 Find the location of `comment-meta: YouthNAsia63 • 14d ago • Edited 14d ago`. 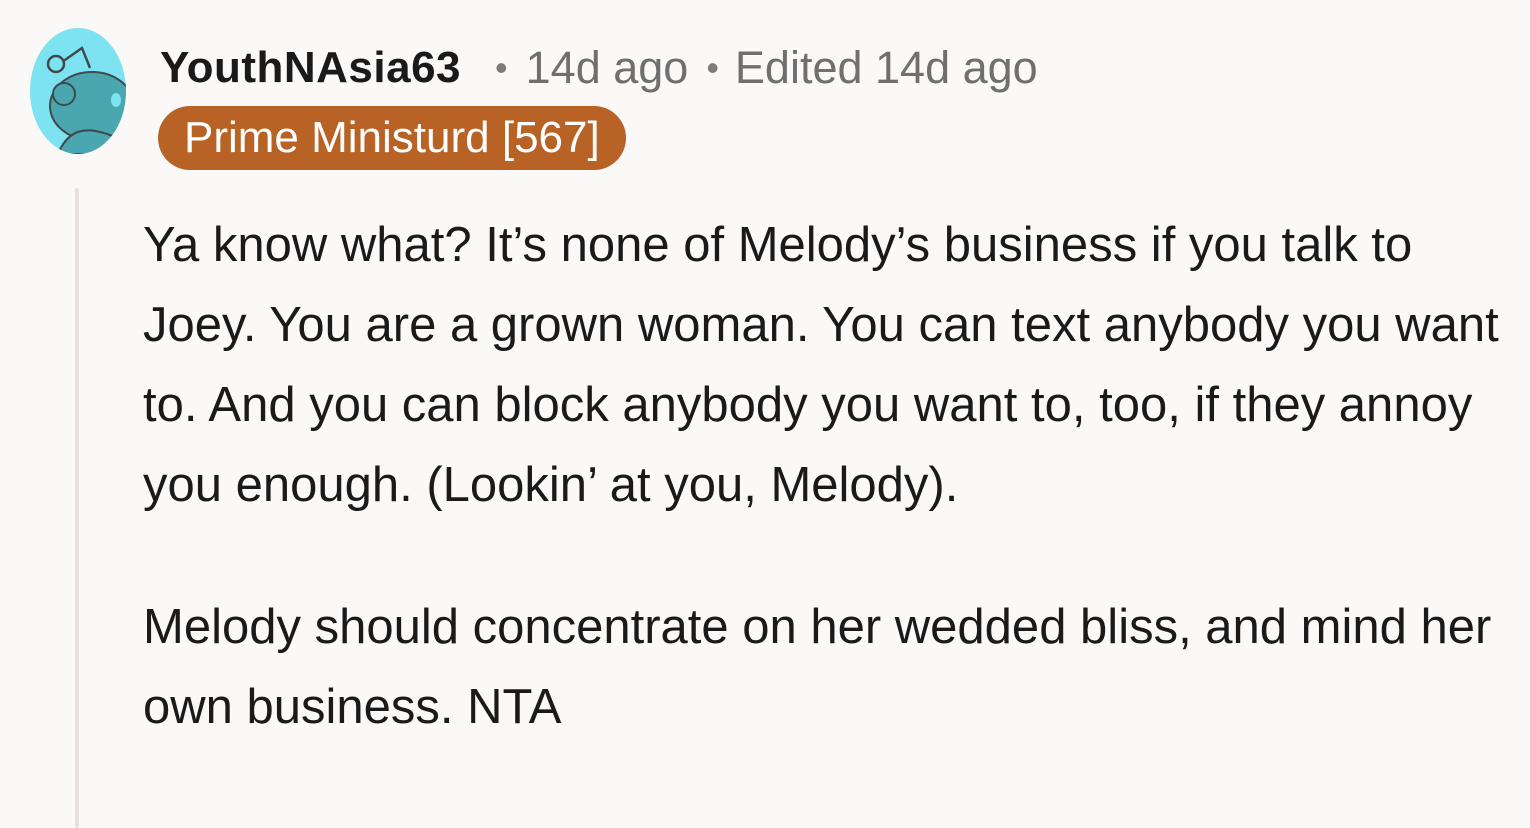

comment-meta: YouthNAsia63 • 14d ago • Edited 14d ago is located at coordinates (599, 68).